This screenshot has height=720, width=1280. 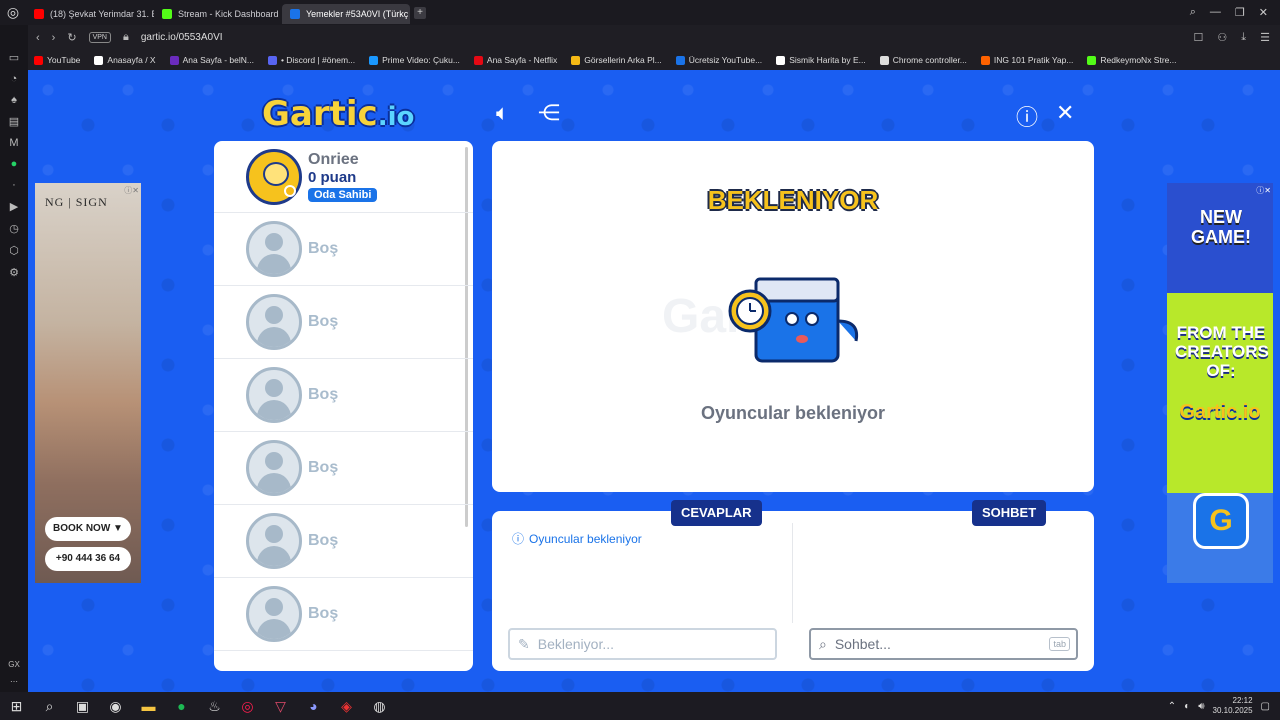 I want to click on notifications-icon: ▢, so click(x=1265, y=706).